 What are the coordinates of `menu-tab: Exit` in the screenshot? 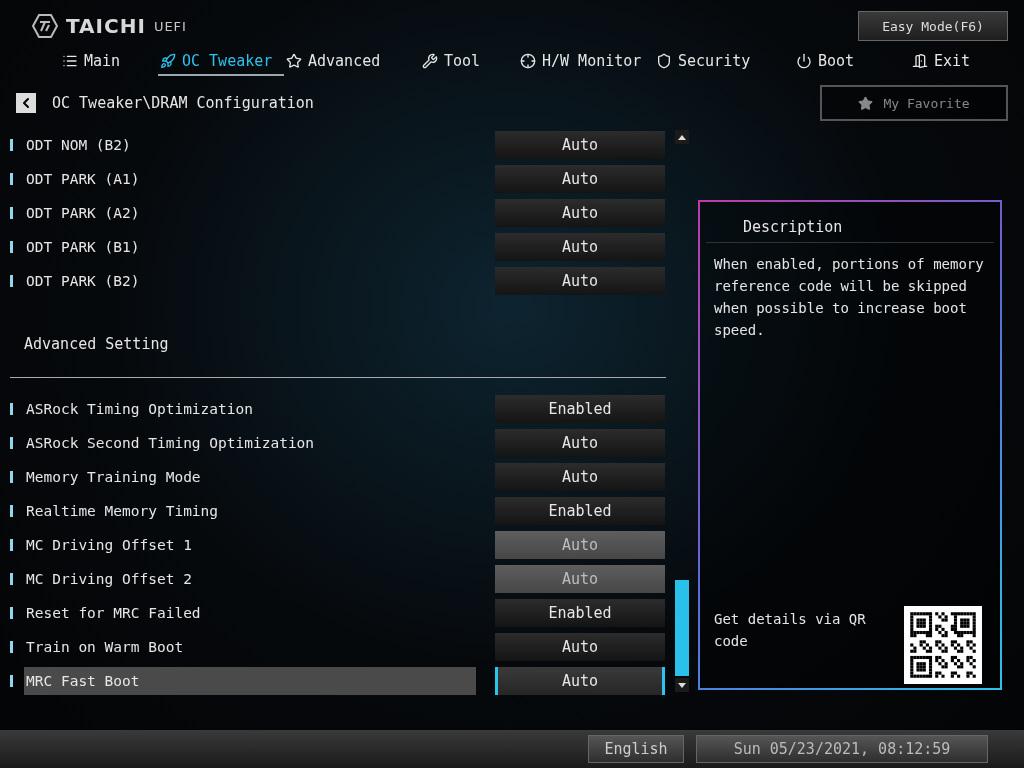 It's located at (960, 62).